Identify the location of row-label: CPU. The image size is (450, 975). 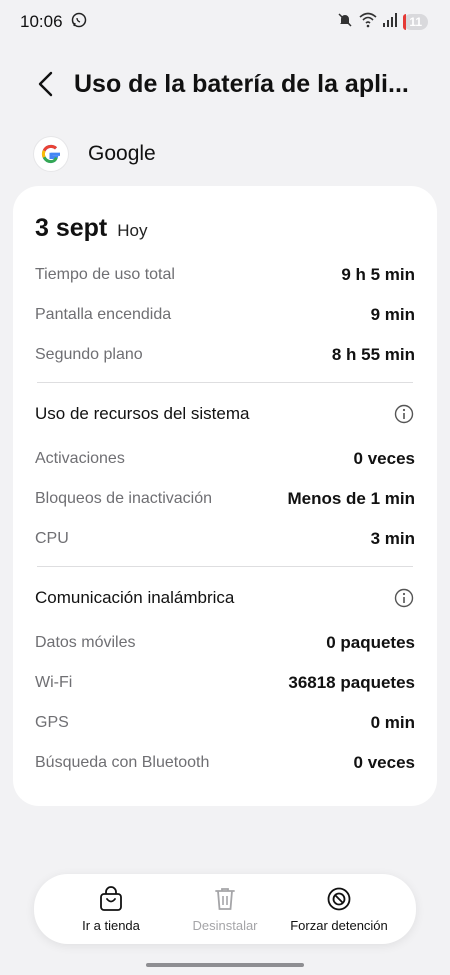
(52, 538).